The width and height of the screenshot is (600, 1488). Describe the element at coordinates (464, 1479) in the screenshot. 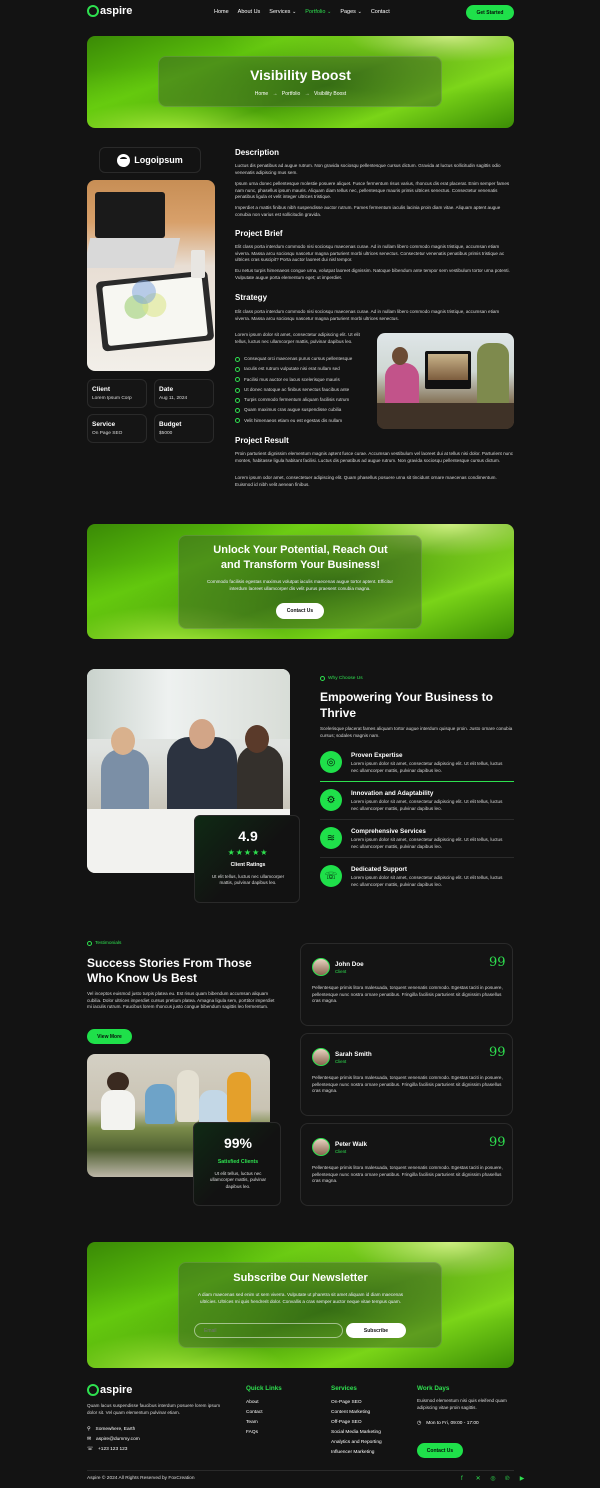

I see `facebook-icon: f` at that location.